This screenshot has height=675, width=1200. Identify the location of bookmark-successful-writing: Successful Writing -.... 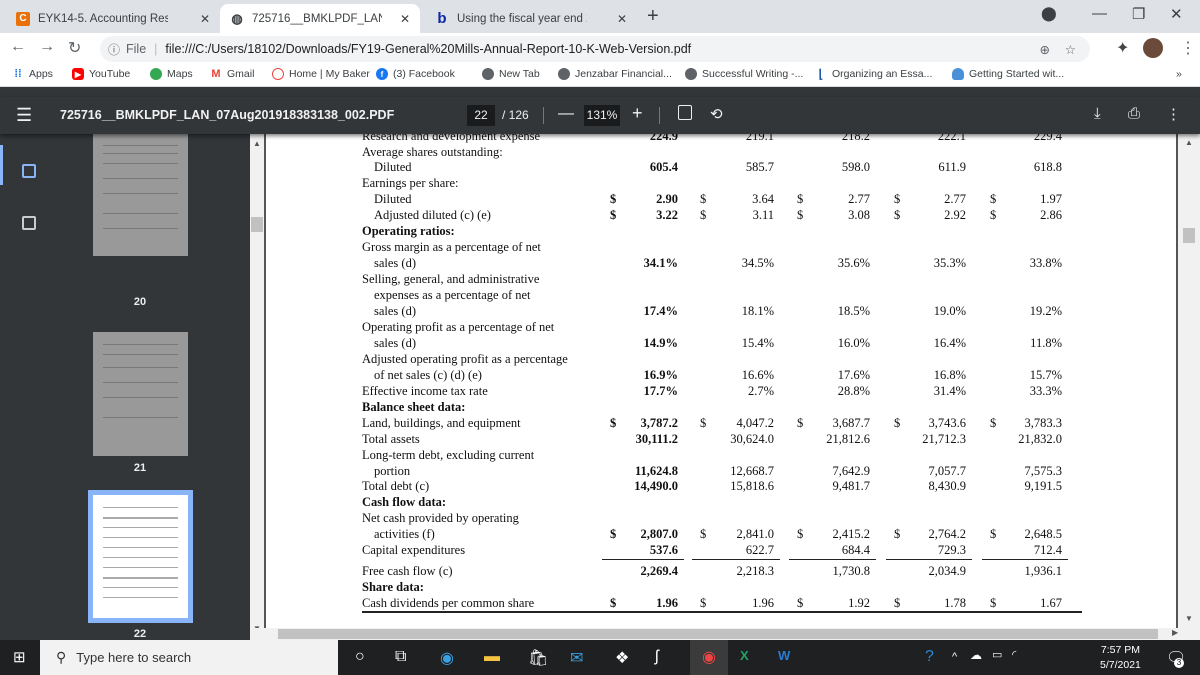
(744, 74).